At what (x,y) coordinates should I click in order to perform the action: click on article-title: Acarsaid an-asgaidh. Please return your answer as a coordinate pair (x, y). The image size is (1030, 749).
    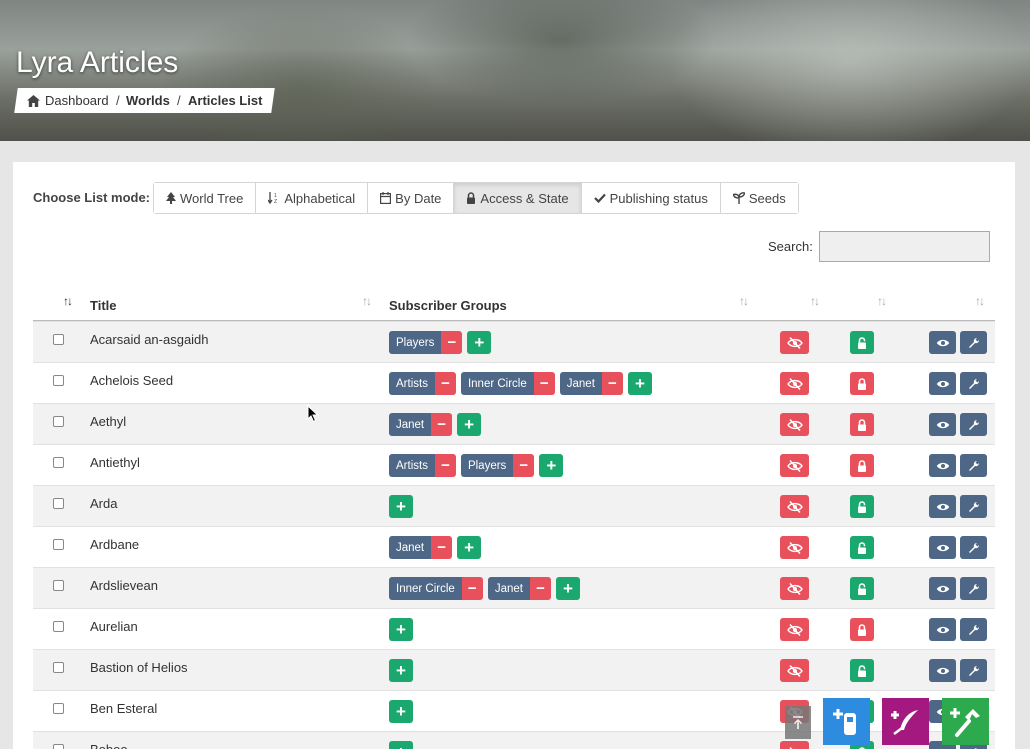
    Looking at the image, I should click on (149, 339).